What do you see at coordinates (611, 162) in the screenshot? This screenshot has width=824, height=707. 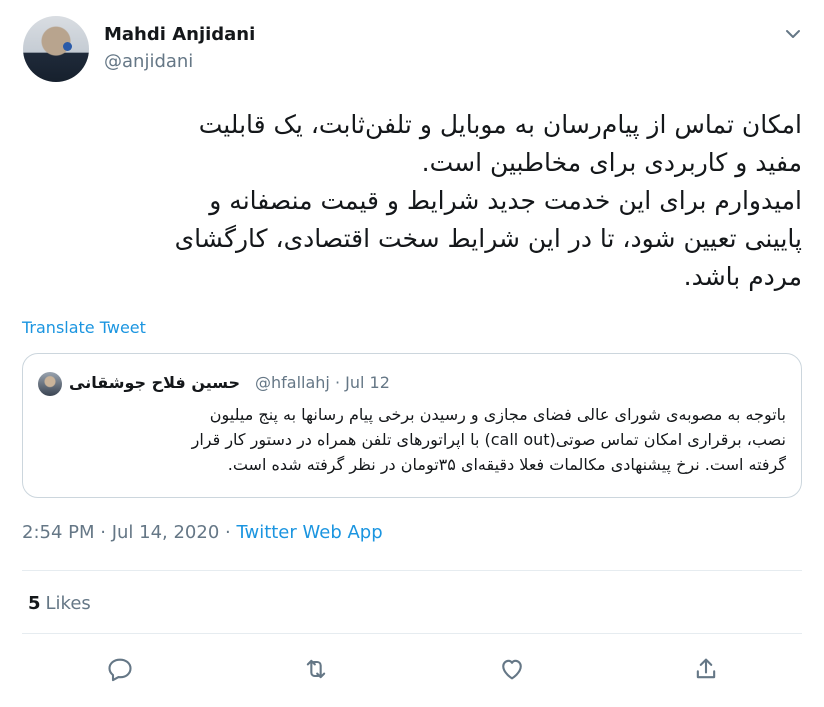 I see `tweet-line: مفید و کاربردی برای مخاطبین است.` at bounding box center [611, 162].